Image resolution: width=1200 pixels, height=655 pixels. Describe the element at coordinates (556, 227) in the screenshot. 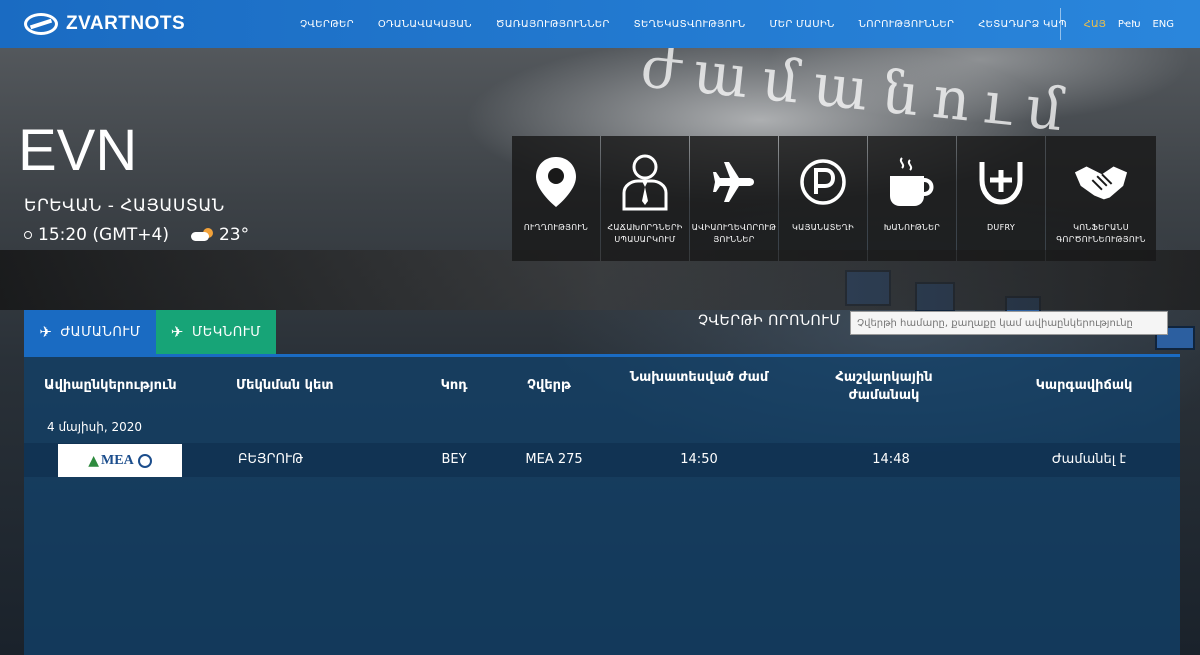

I see `service-label: ՈՒՂՂՈՒԹՅՈՒՆ` at that location.